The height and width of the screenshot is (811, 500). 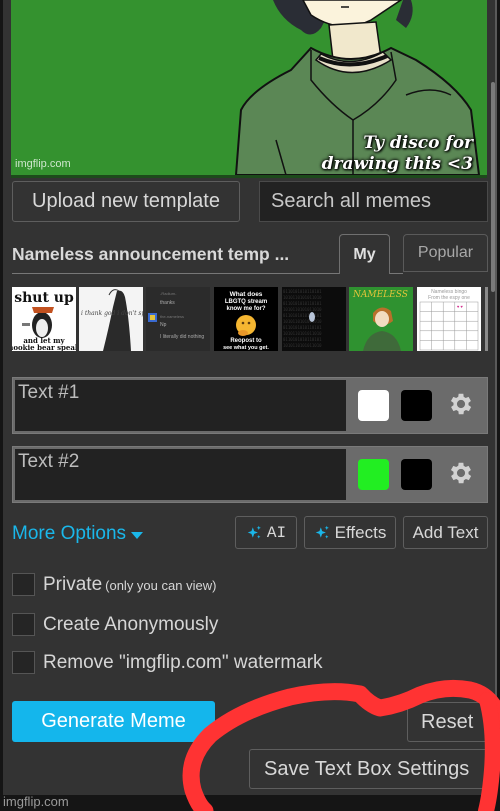 I want to click on remove-watermark-checkbox, so click(x=23, y=662).